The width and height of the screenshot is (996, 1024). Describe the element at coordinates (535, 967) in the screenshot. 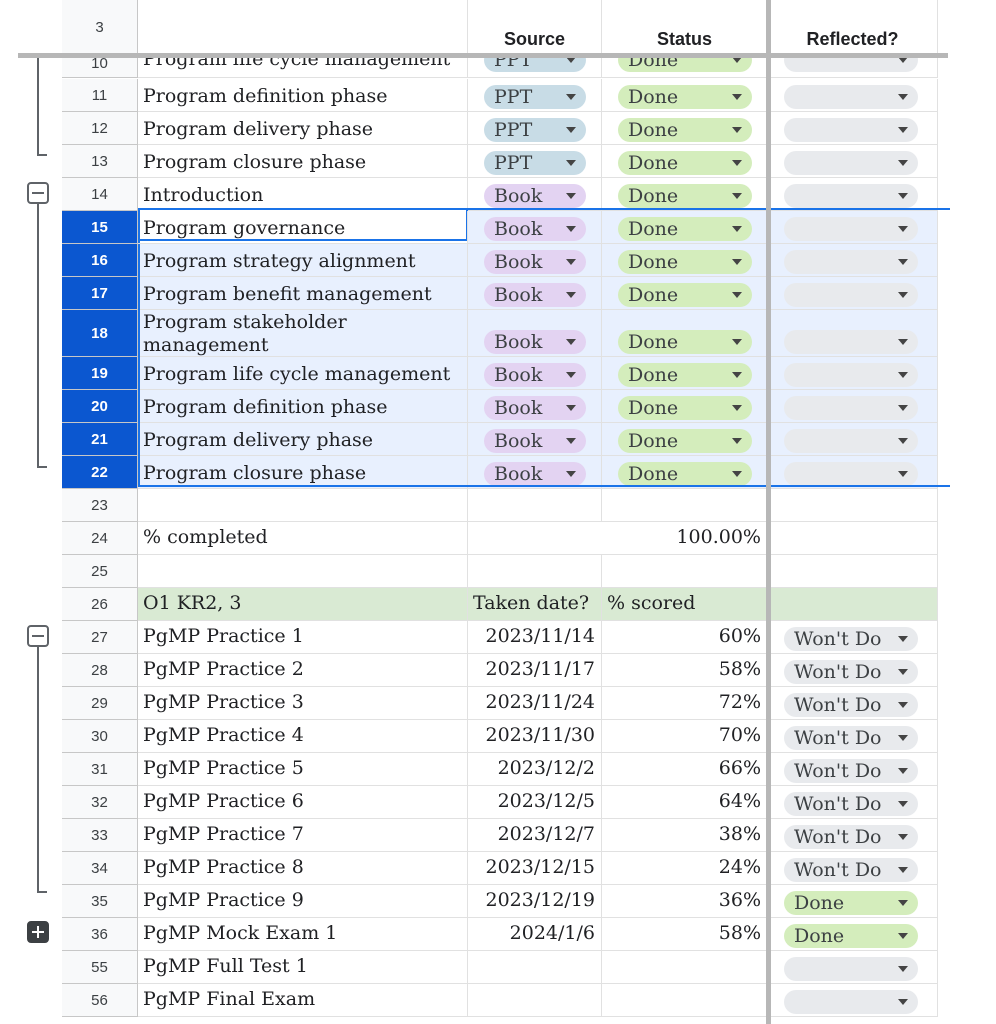

I see `date-cell` at that location.